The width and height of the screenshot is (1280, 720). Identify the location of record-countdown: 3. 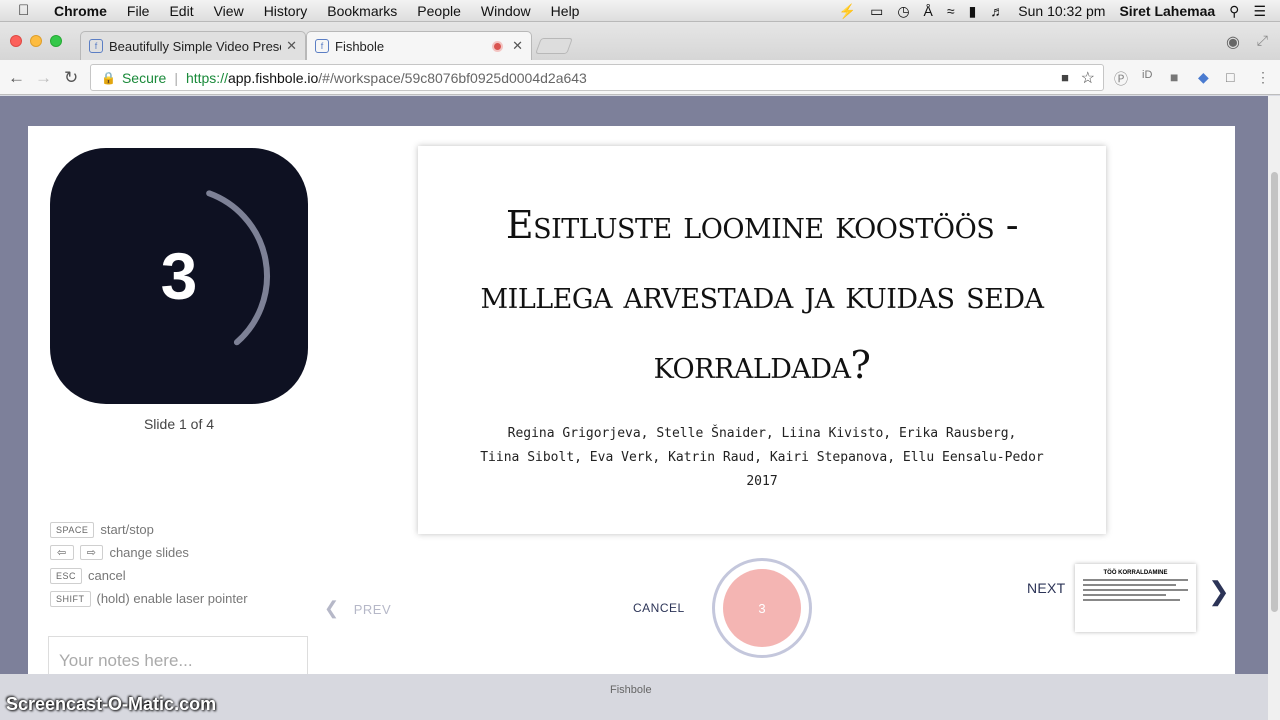
(762, 608).